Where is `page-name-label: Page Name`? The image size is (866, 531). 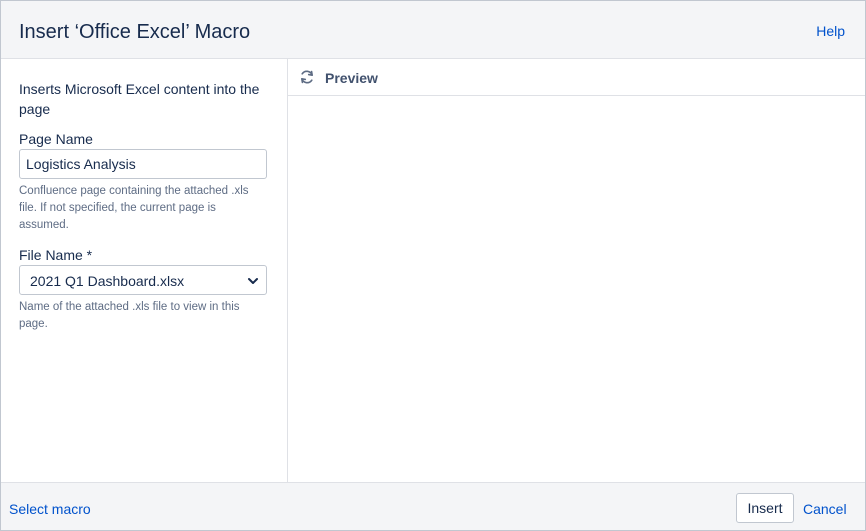
page-name-label: Page Name is located at coordinates (56, 139).